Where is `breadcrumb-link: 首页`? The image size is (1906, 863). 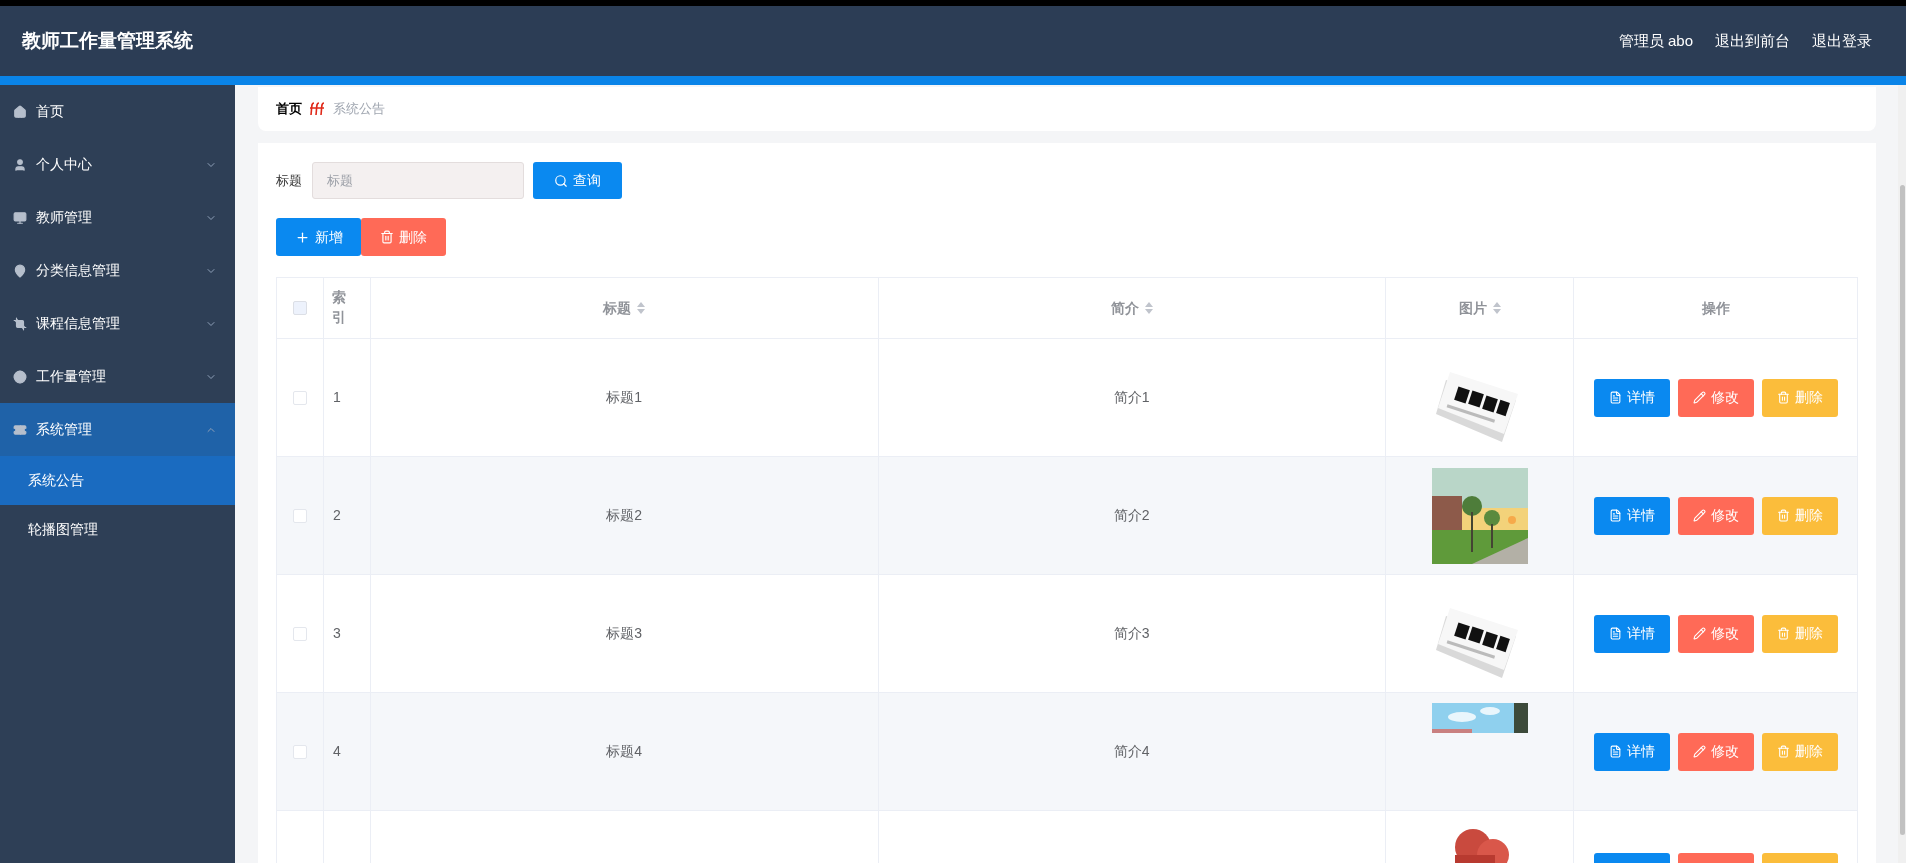 breadcrumb-link: 首页 is located at coordinates (289, 109).